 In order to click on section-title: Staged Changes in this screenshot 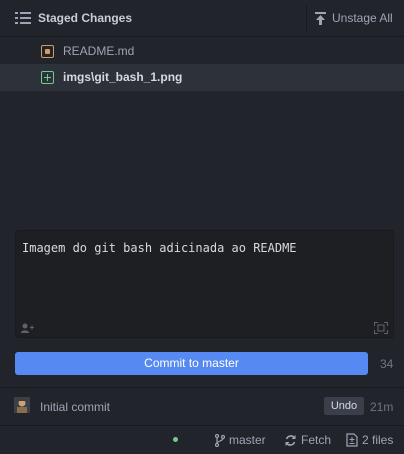, I will do `click(85, 18)`.